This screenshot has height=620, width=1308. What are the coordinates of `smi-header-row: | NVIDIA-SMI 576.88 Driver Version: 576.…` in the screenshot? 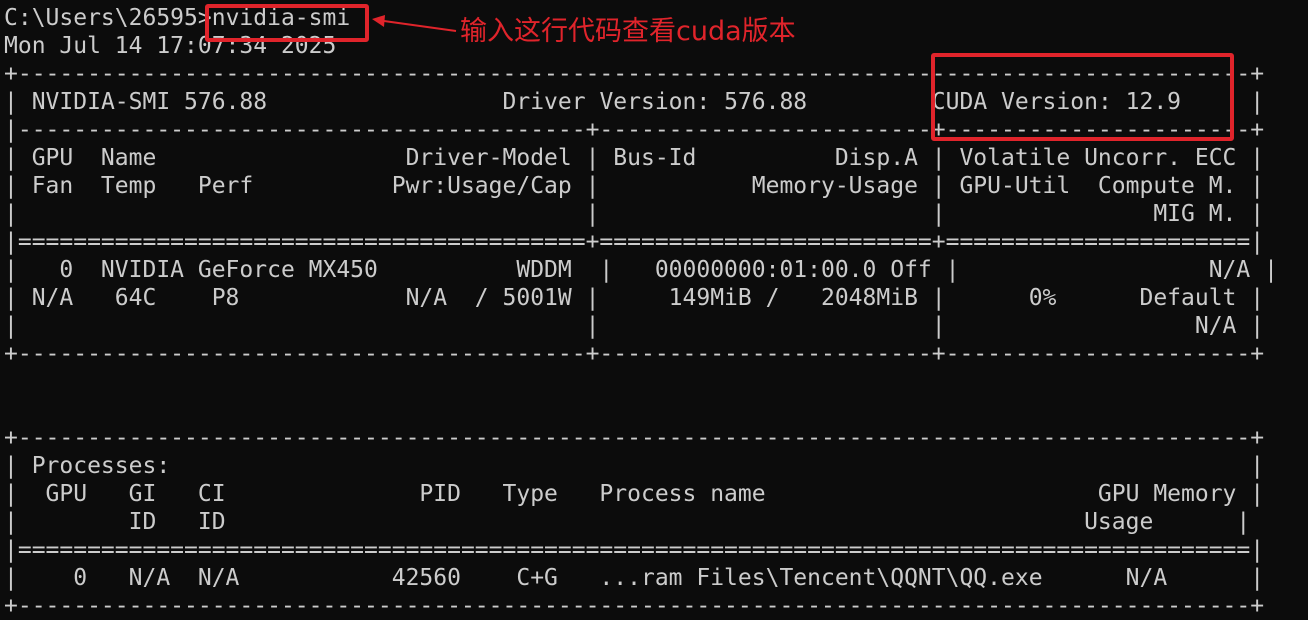 It's located at (634, 102).